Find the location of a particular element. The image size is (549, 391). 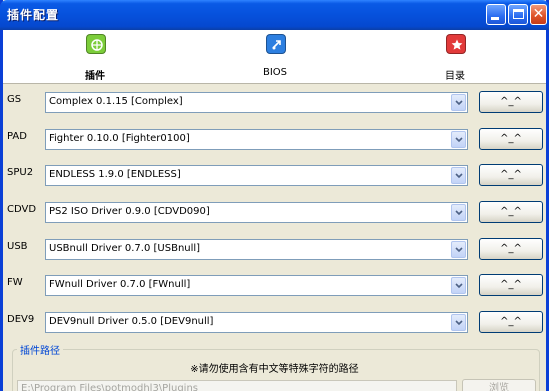

plugin-row-spu2: SPU2 ENDLESS 1.9.0 [ENDLESS] ^_^ is located at coordinates (274, 175).